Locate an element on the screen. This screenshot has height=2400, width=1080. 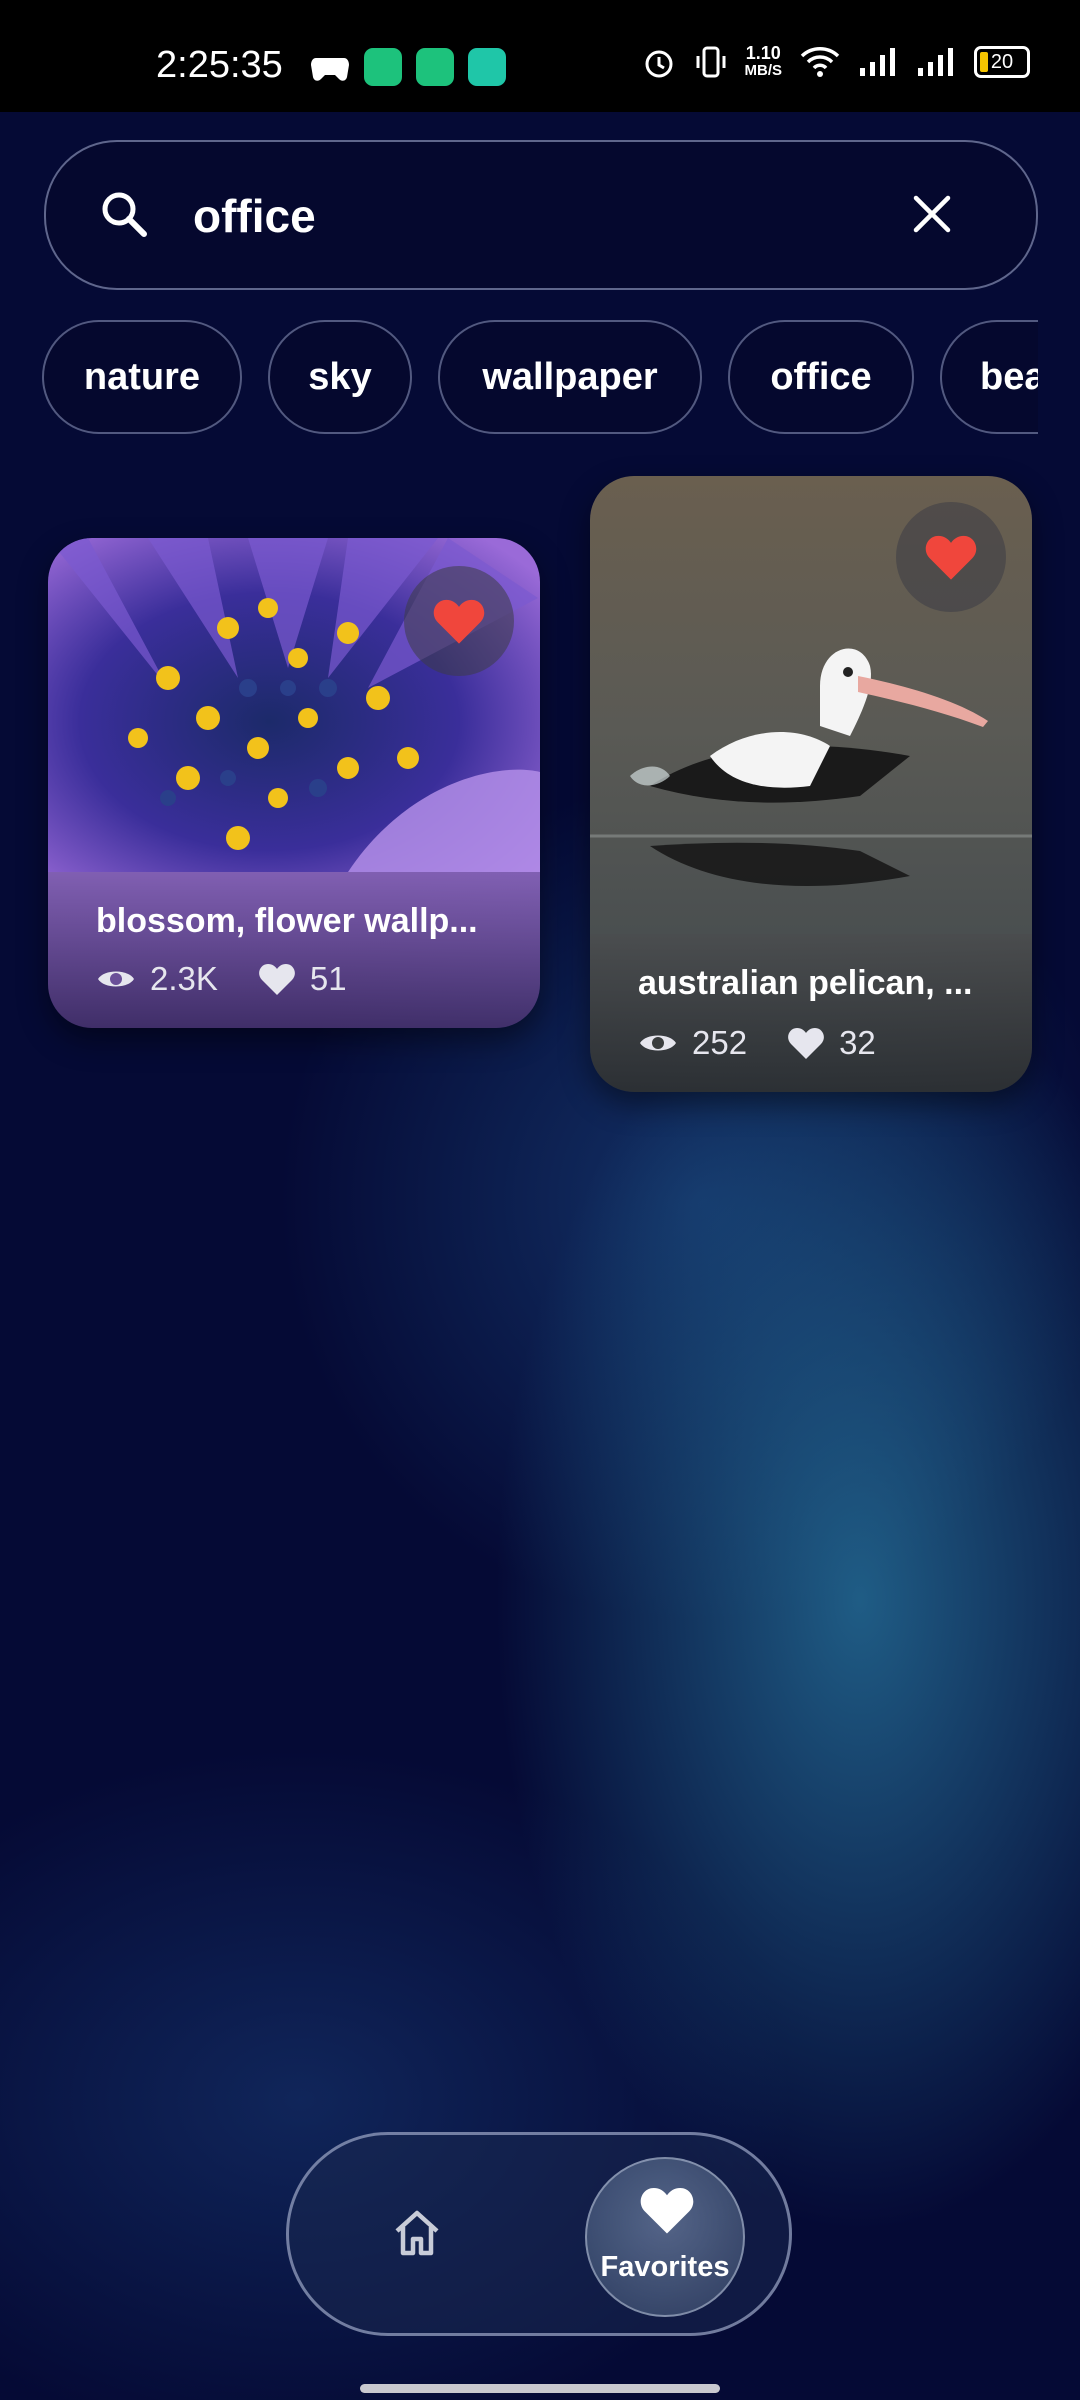
chip-sky: sky is located at coordinates (340, 377).